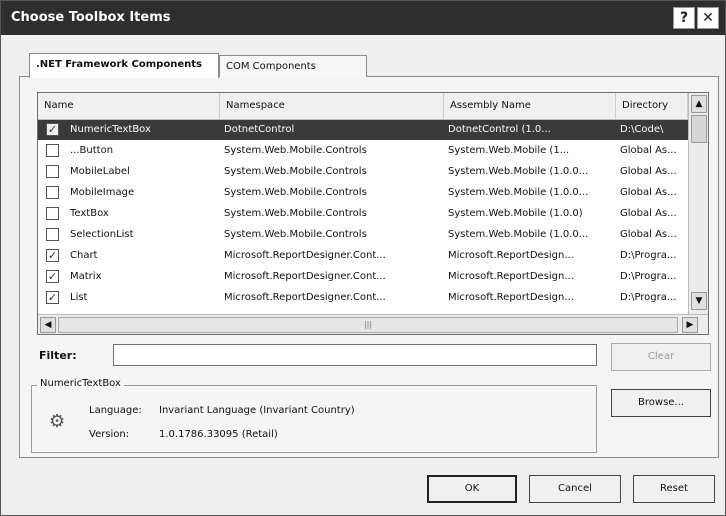 The height and width of the screenshot is (516, 726). Describe the element at coordinates (472, 489) in the screenshot. I see `ok-button: OK` at that location.